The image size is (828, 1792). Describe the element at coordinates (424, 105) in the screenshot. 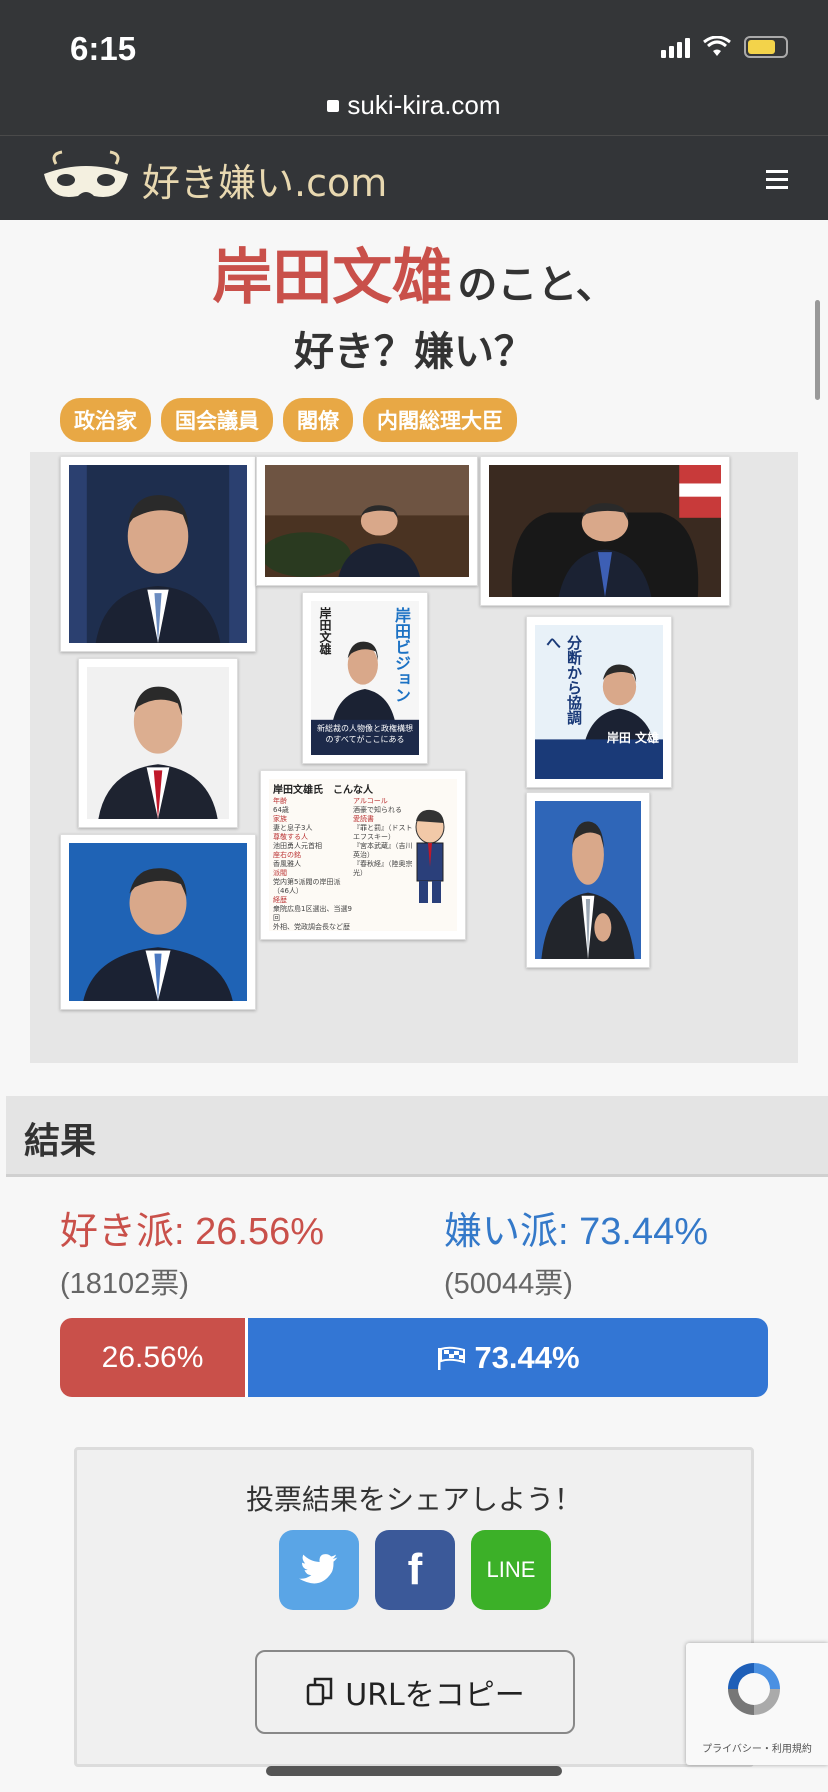

I see `url-text: suki-kira.com` at that location.